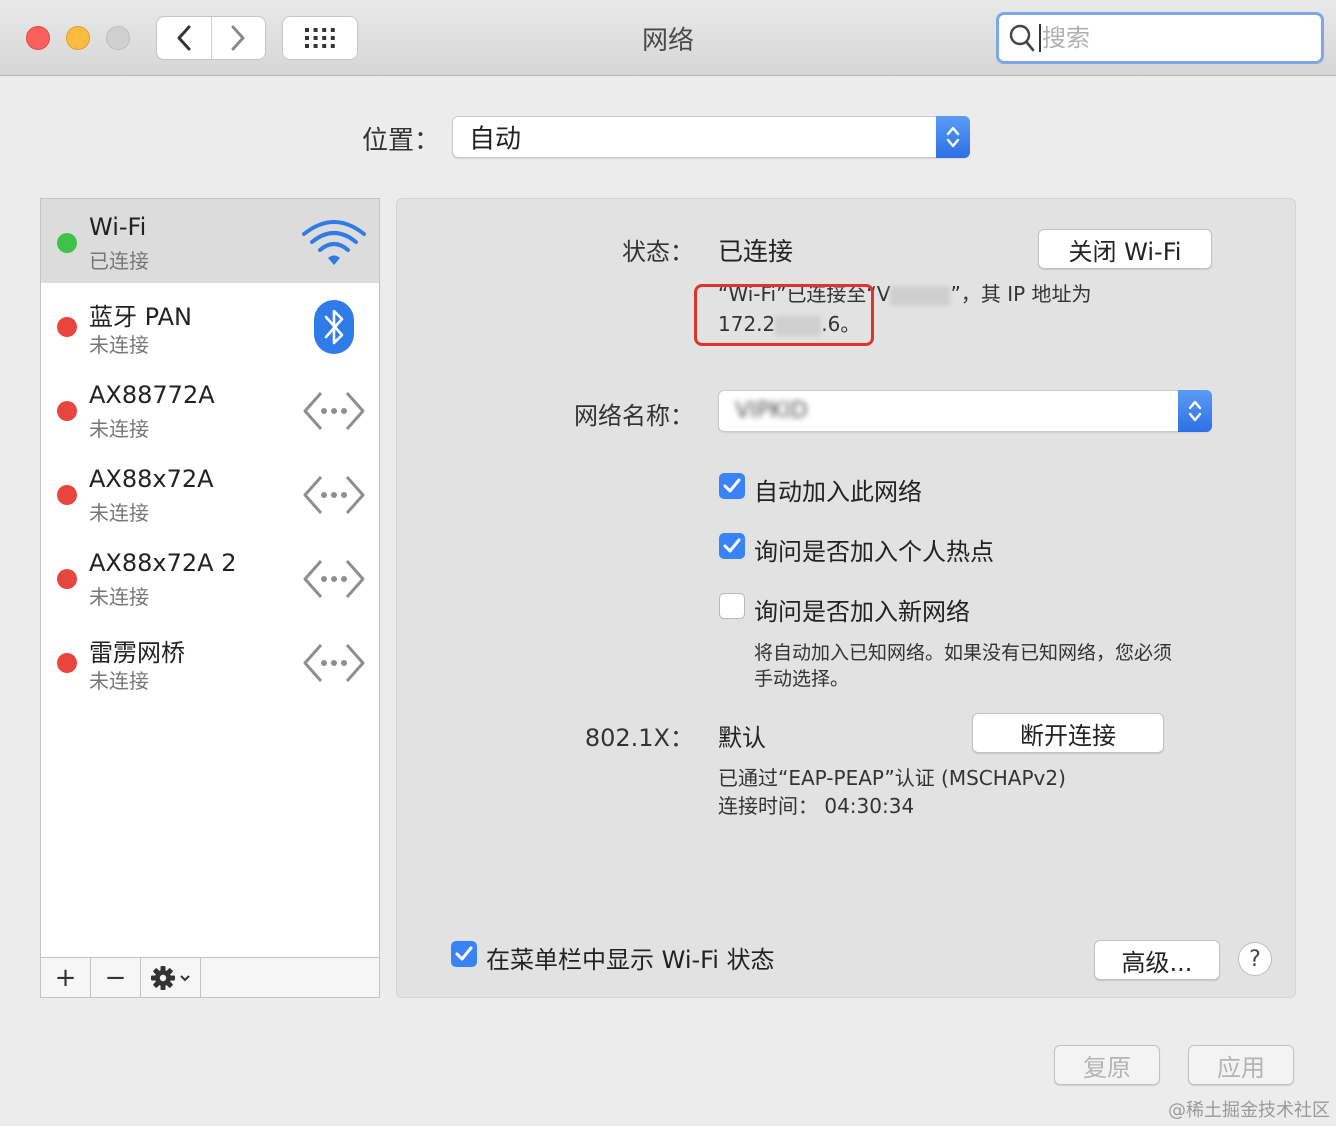 The image size is (1336, 1126). What do you see at coordinates (862, 609) in the screenshot?
I see `ask-new-network-label: 询问是否加入新网络` at bounding box center [862, 609].